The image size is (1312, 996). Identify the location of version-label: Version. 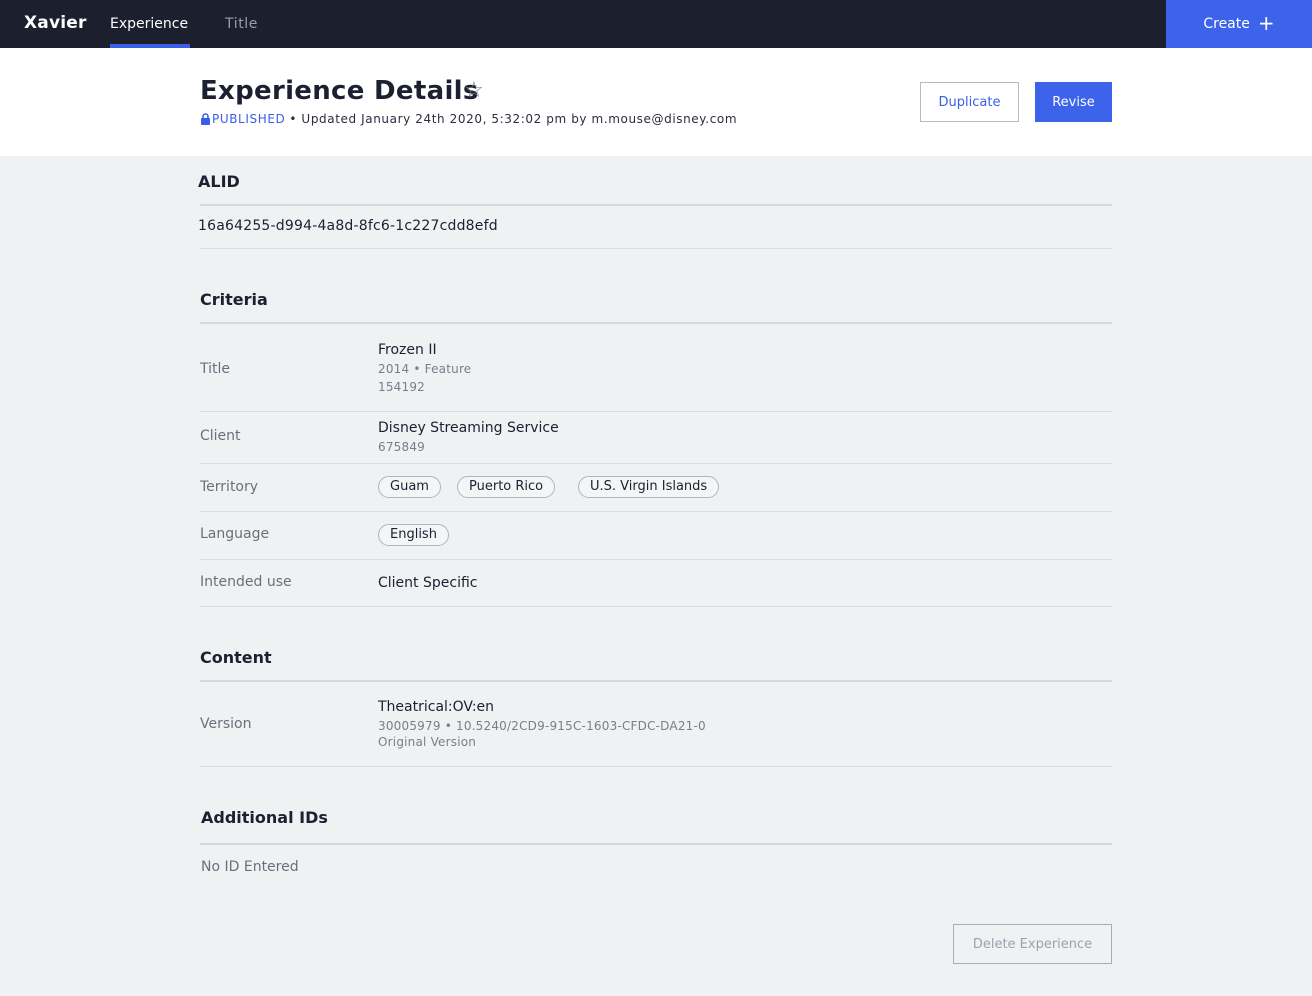
(226, 724).